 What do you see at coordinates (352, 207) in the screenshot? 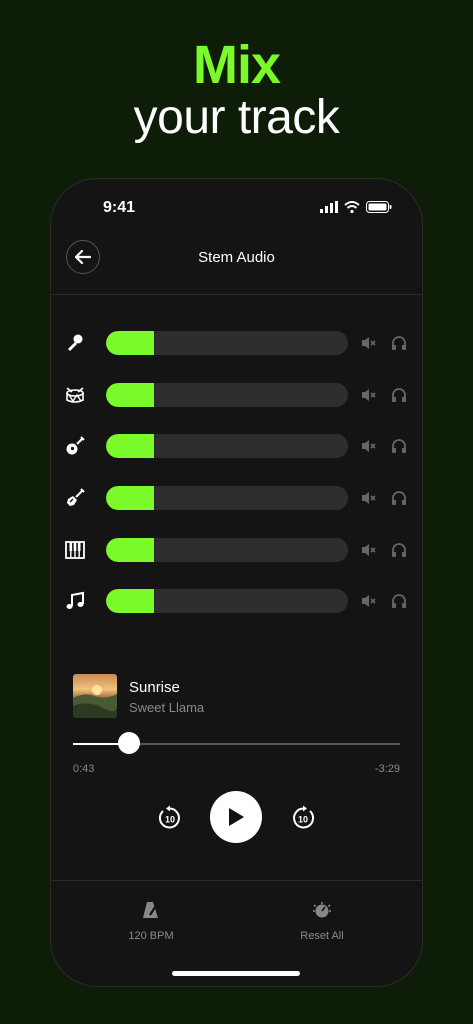
I see `wifi-icon` at bounding box center [352, 207].